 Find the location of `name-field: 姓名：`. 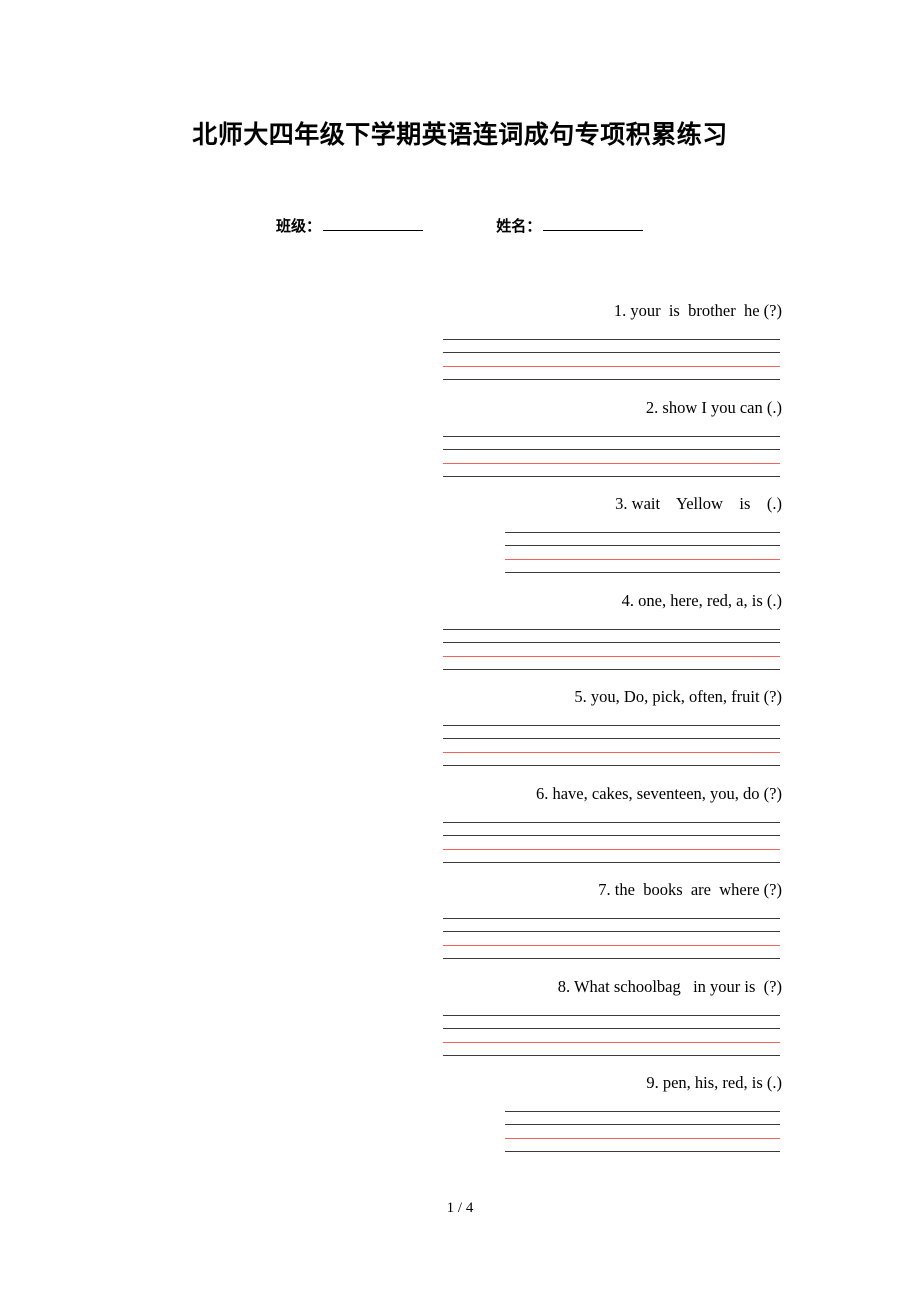

name-field: 姓名： is located at coordinates (570, 226).